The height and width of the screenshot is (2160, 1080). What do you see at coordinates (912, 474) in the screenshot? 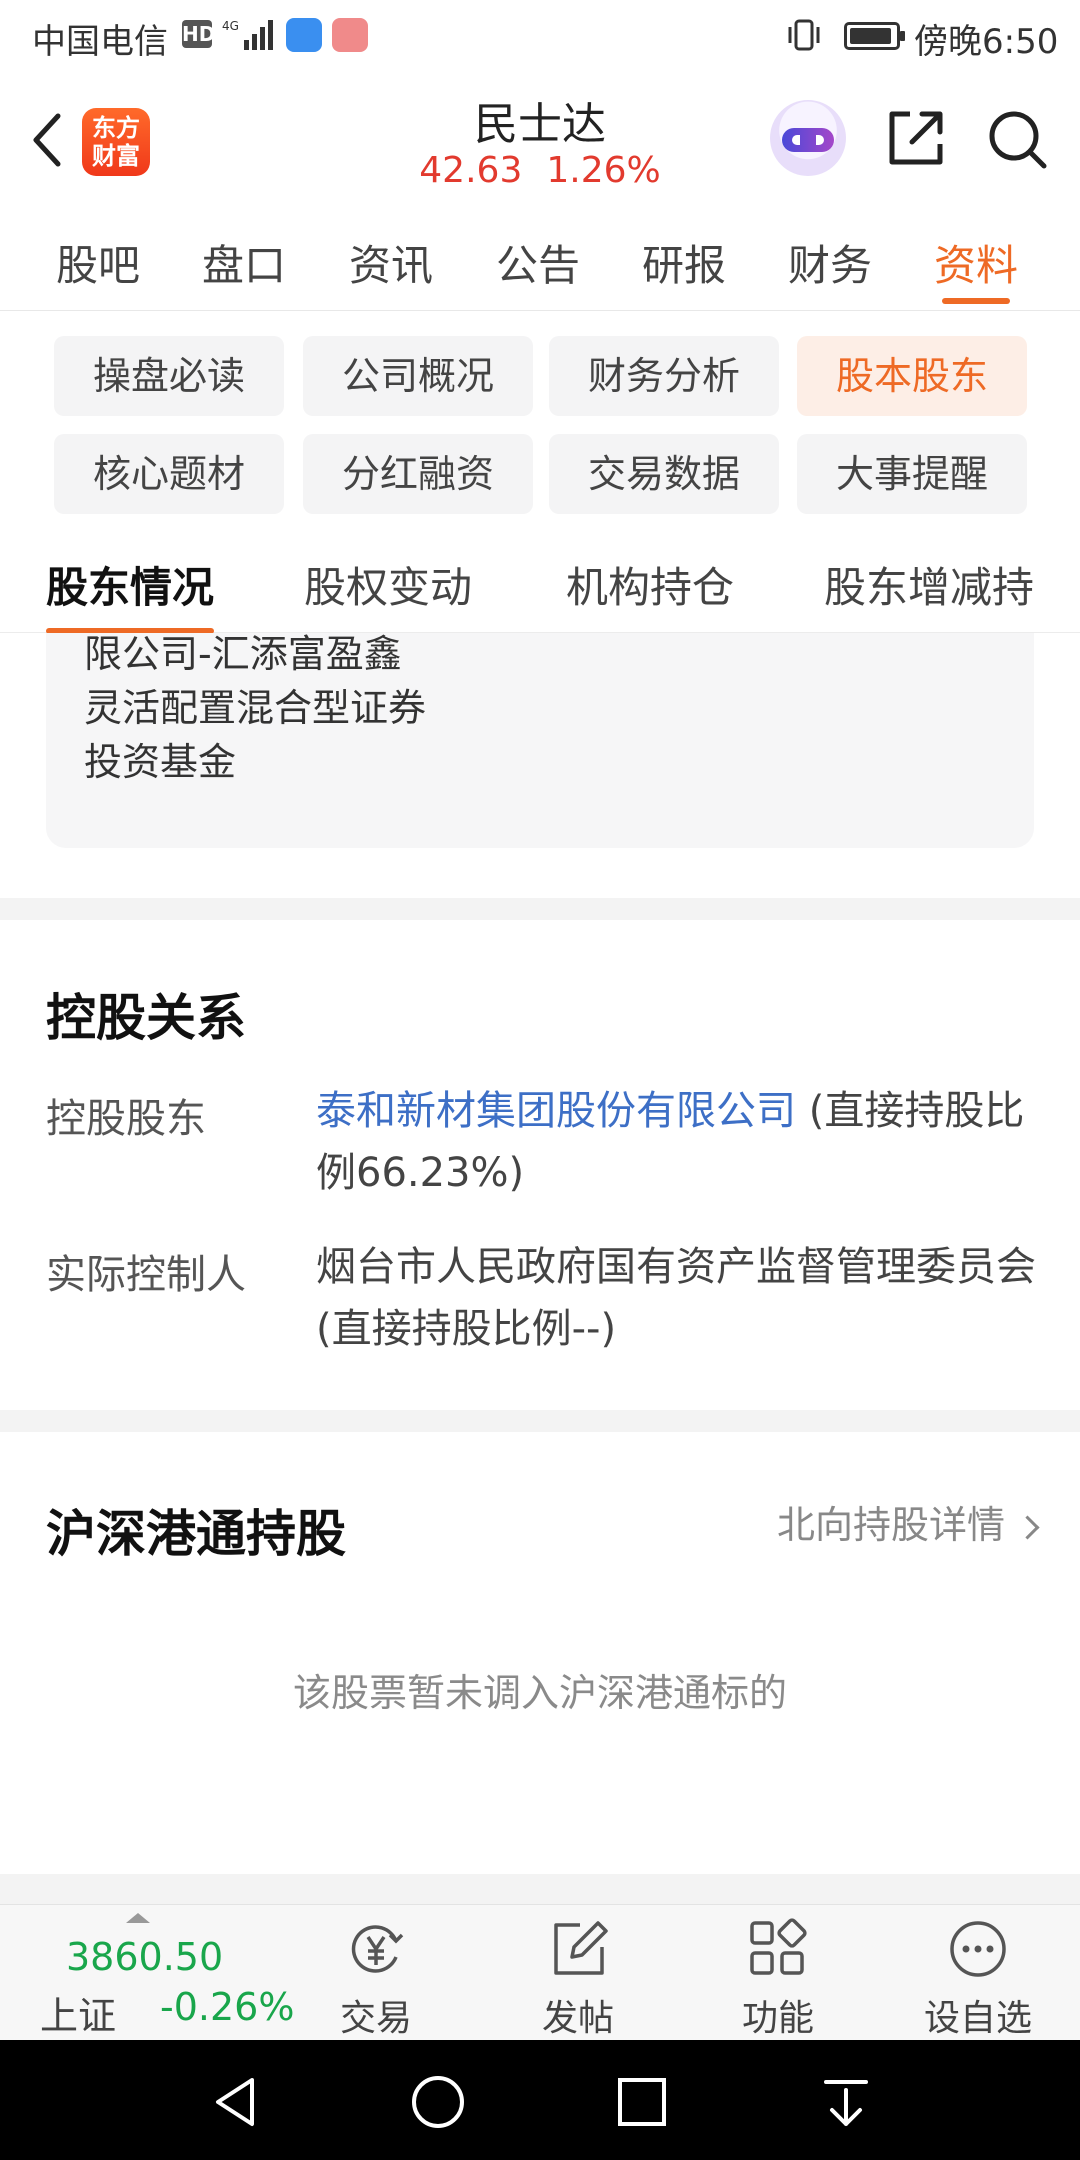
I see `category-major-events: 大事提醒` at bounding box center [912, 474].